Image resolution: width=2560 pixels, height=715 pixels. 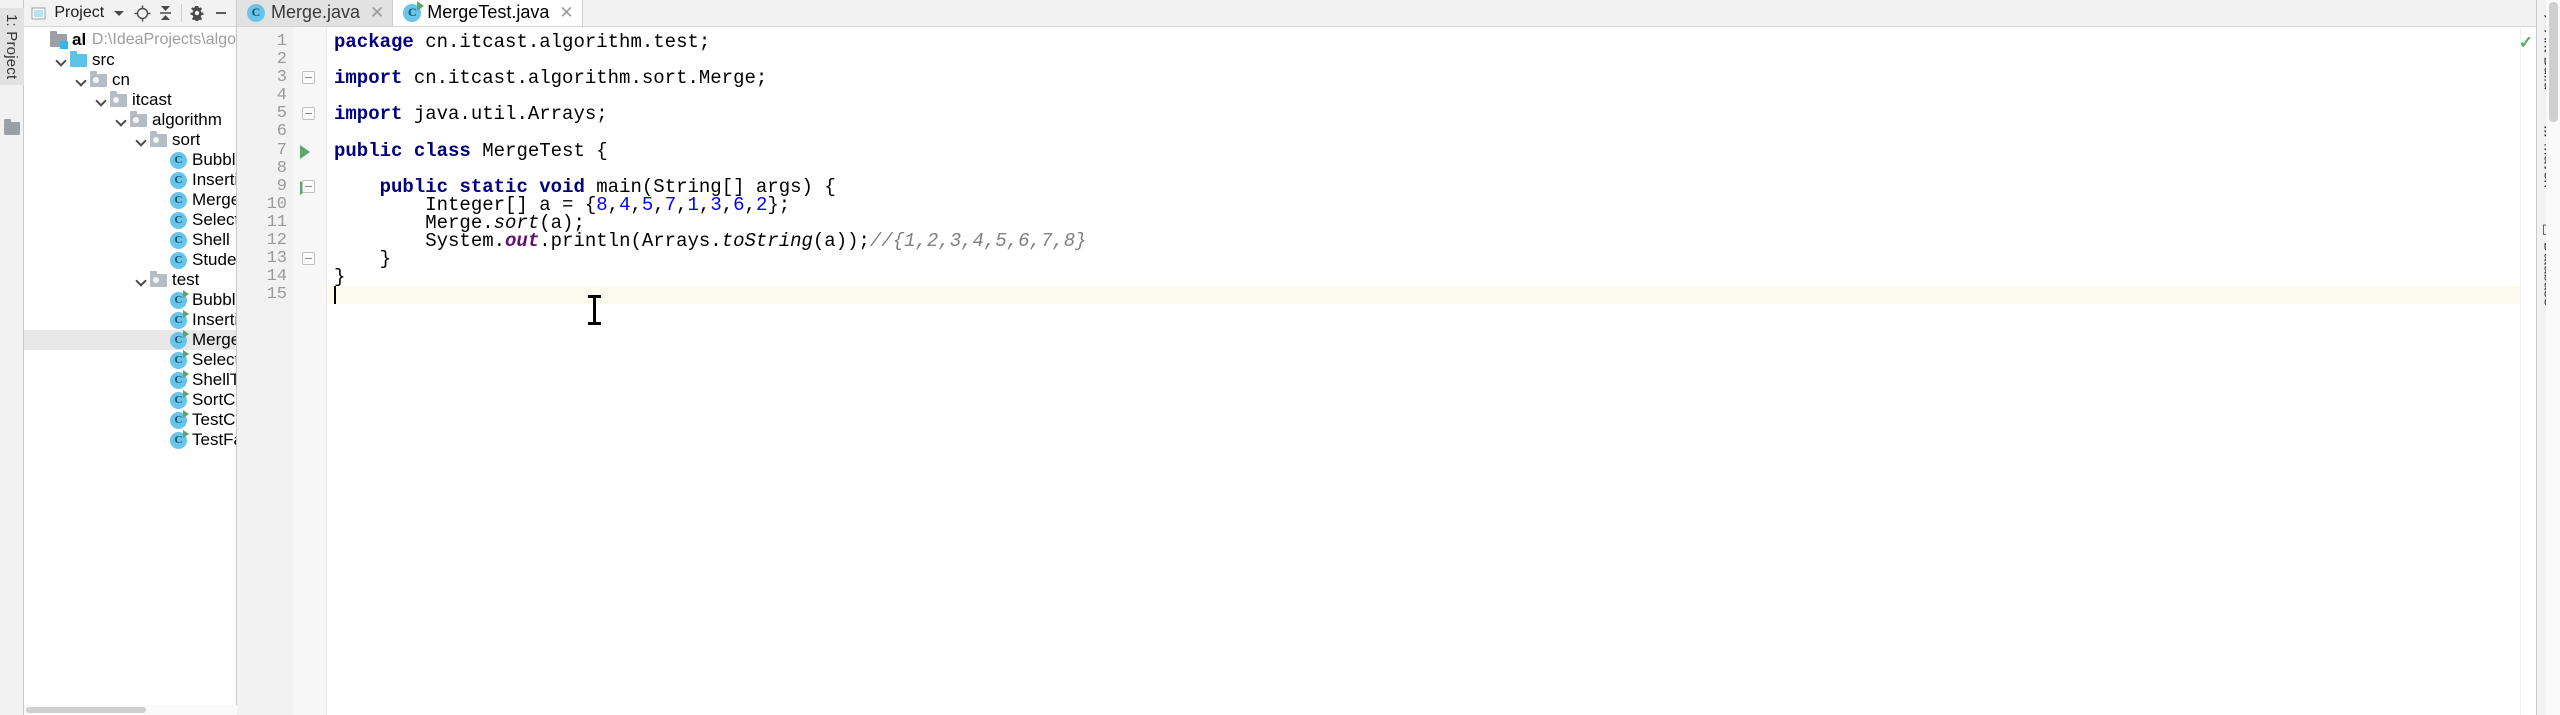 I want to click on tree-item-insertionte: CInsertionTe, so click(x=130, y=319).